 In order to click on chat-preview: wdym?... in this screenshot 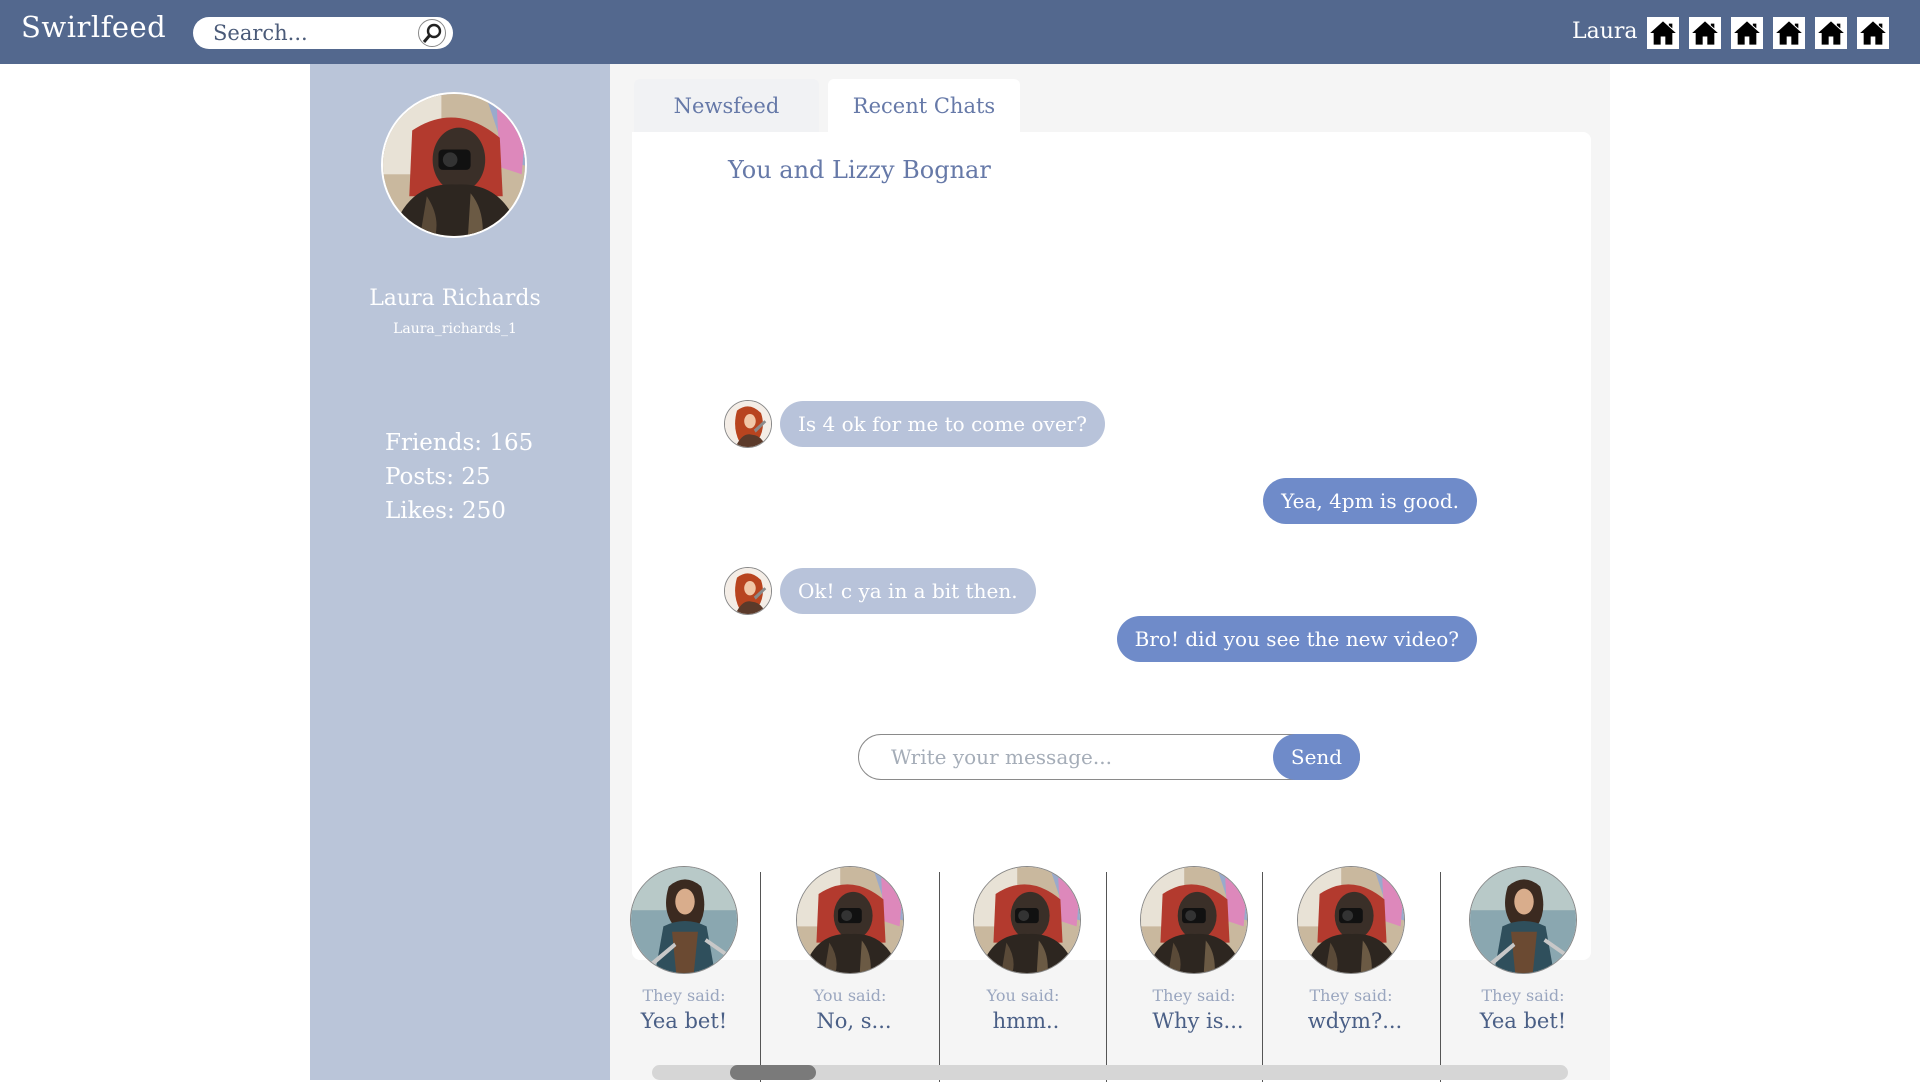, I will do `click(1355, 1021)`.